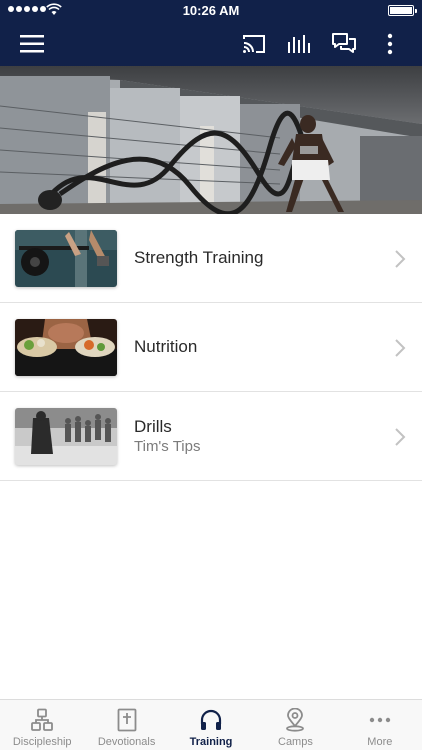  I want to click on list-item-nutrition: Nutrition, so click(211, 347).